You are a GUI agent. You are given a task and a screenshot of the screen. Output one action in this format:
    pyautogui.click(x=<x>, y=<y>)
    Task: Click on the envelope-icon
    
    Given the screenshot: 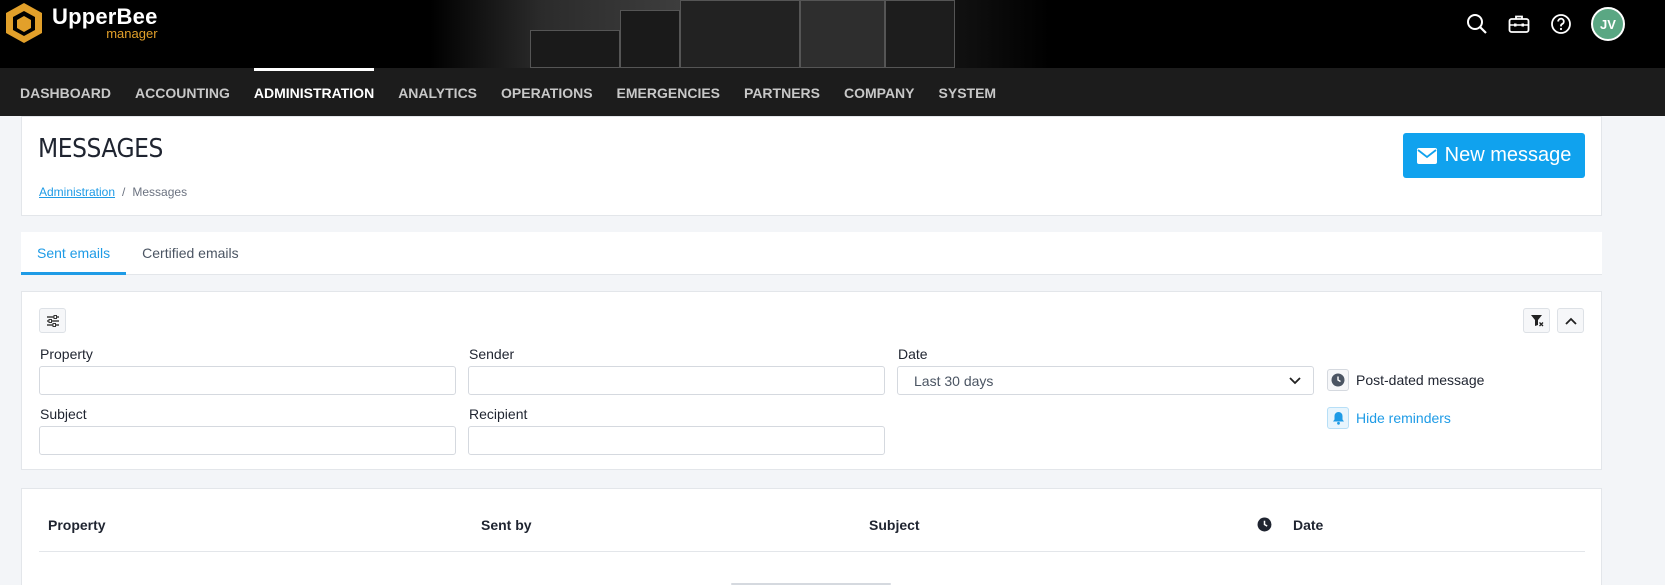 What is the action you would take?
    pyautogui.click(x=1426, y=155)
    